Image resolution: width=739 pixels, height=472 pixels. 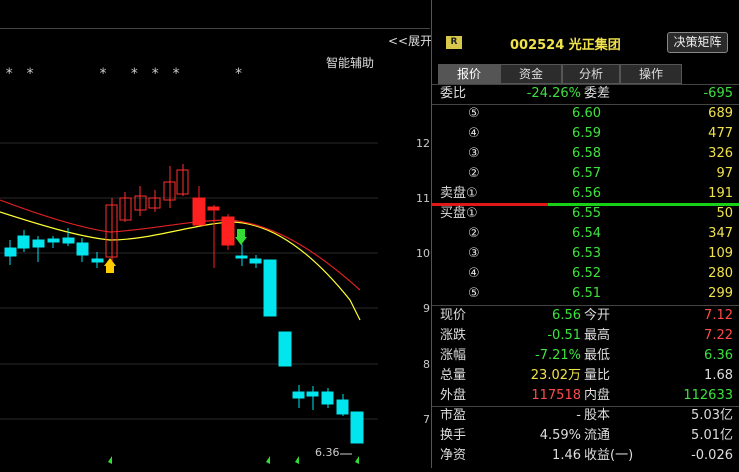 What do you see at coordinates (453, 395) in the screenshot?
I see `quote-label: 外盘` at bounding box center [453, 395].